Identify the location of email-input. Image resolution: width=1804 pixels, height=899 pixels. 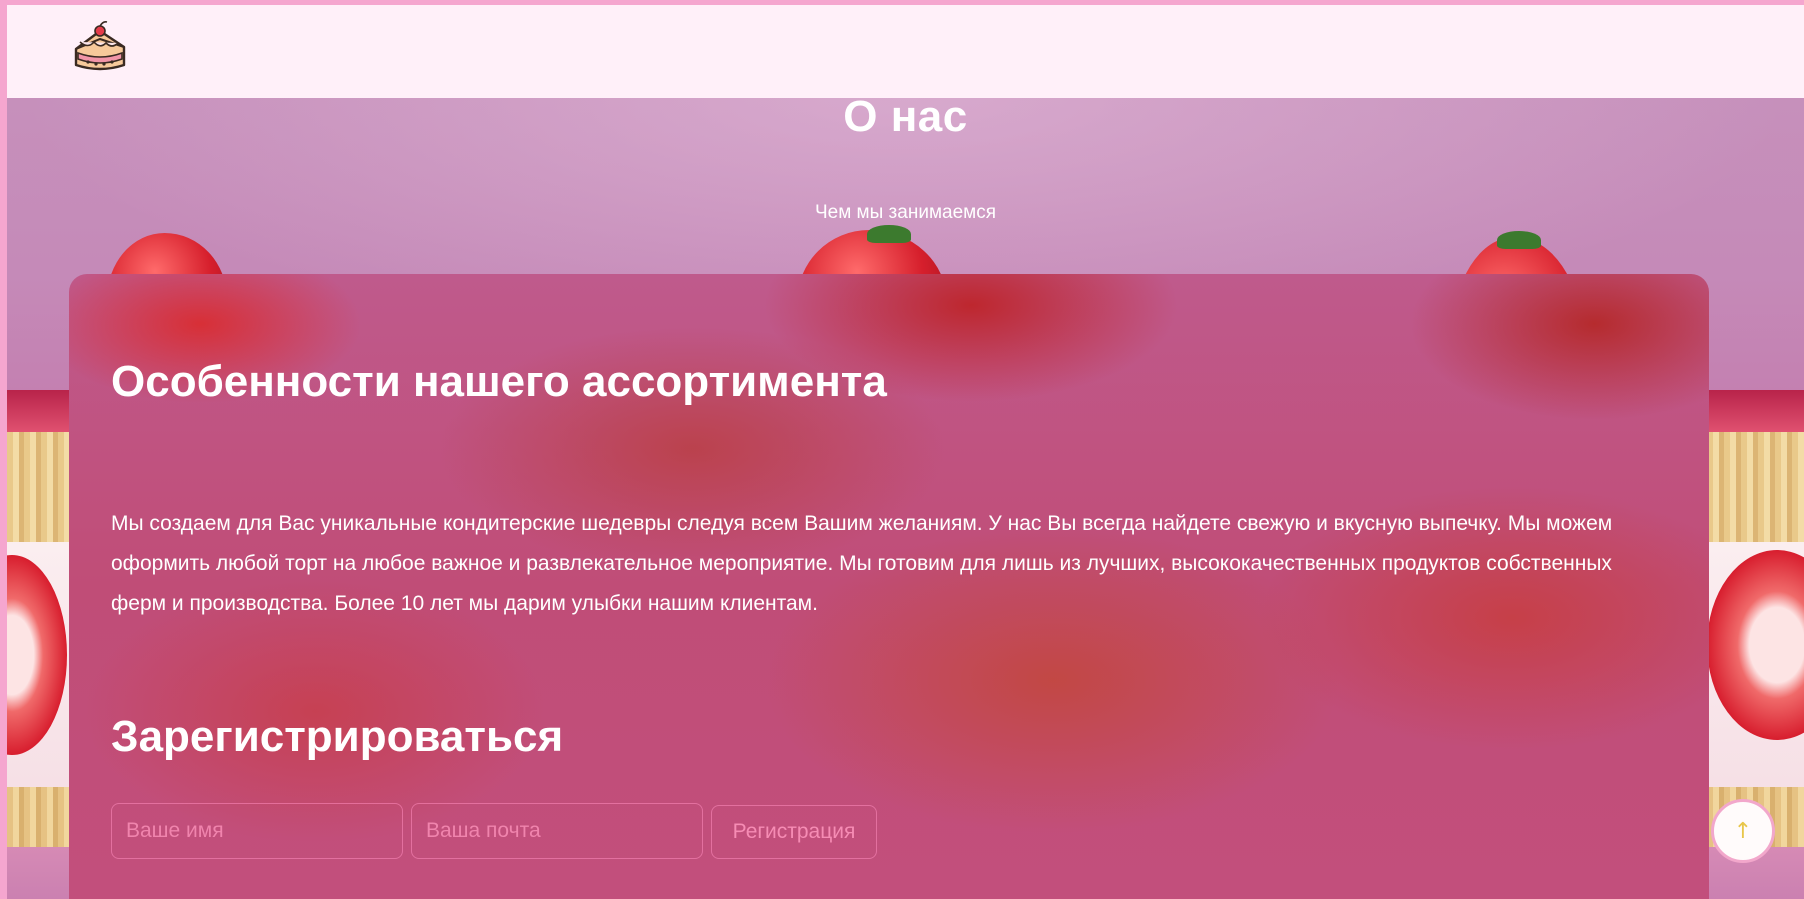
(557, 831).